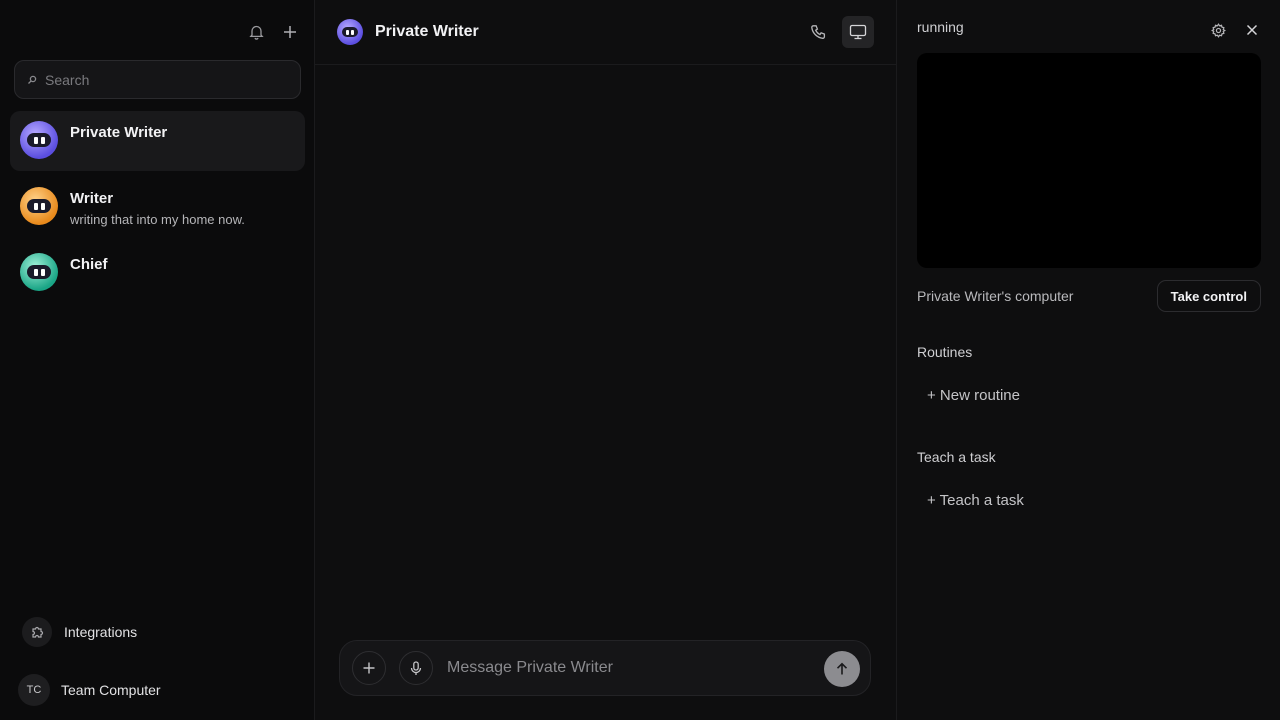 The height and width of the screenshot is (720, 1280). What do you see at coordinates (427, 31) in the screenshot?
I see `page-title: Private Writer` at bounding box center [427, 31].